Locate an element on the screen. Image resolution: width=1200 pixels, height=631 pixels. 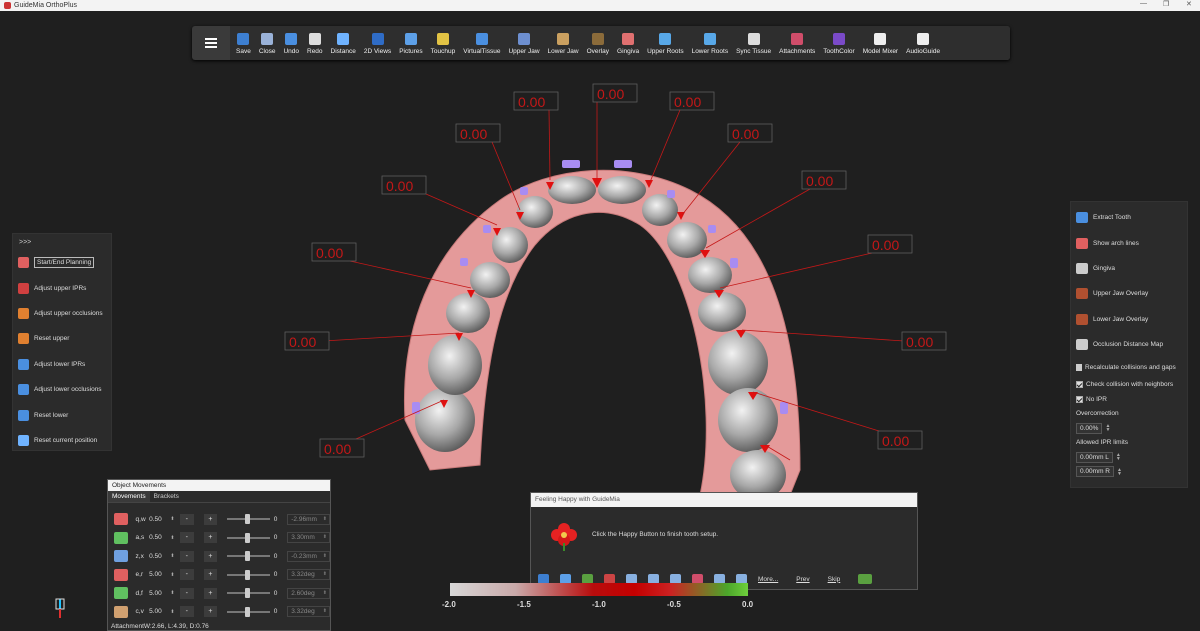
upper-jaw-overlay-button: Upper Jaw Overlay is located at coordinates (1129, 293).